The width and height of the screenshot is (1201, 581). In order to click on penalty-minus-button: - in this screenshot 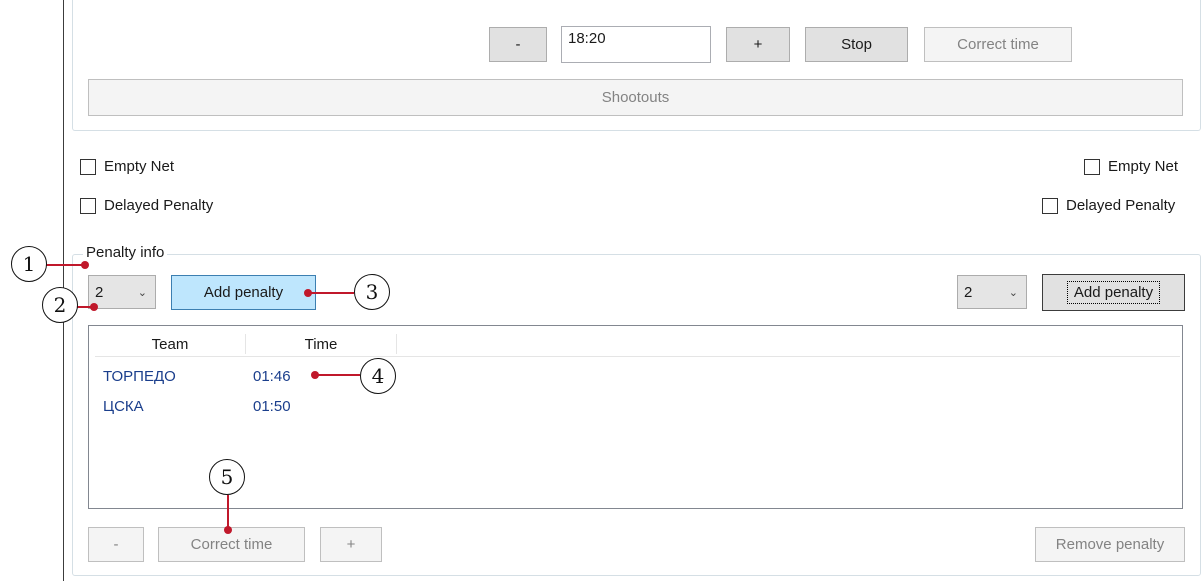, I will do `click(116, 544)`.